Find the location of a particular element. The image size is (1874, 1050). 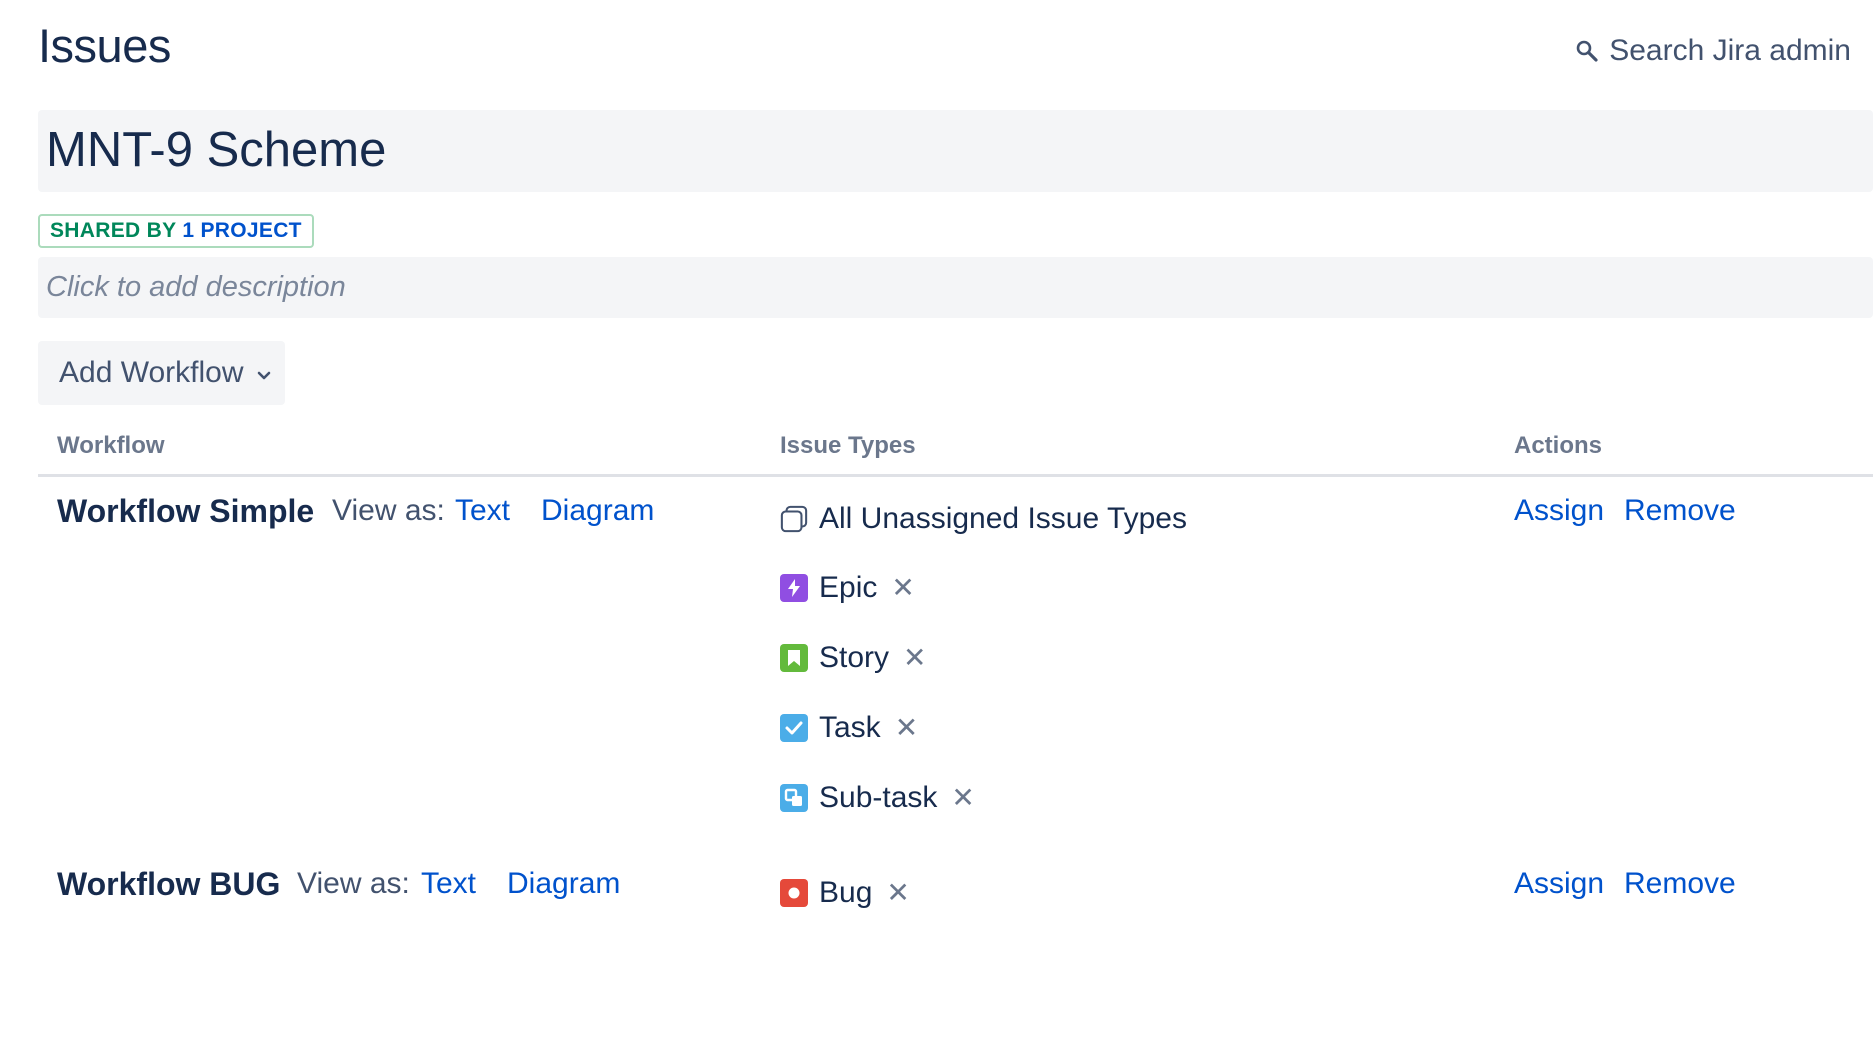

issue-type-item: Sub-task ✕ is located at coordinates (877, 798).